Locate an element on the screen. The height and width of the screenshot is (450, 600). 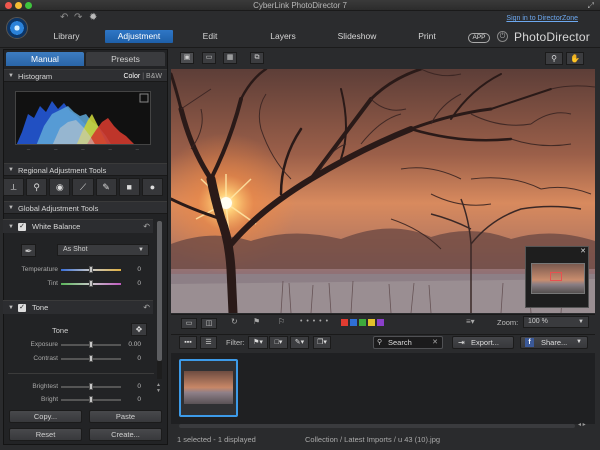
crop-angle-tool-icon: ⟂ is located at coordinates (14, 187).